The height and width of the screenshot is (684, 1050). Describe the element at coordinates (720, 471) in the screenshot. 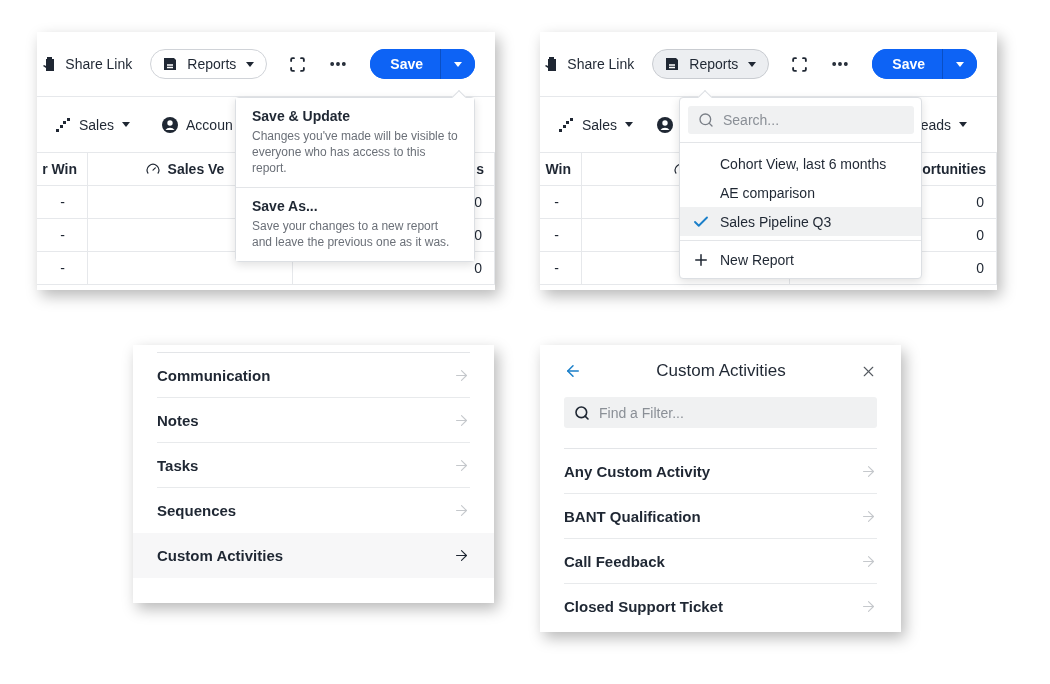

I see `filter-option: Any Custom Activity` at that location.